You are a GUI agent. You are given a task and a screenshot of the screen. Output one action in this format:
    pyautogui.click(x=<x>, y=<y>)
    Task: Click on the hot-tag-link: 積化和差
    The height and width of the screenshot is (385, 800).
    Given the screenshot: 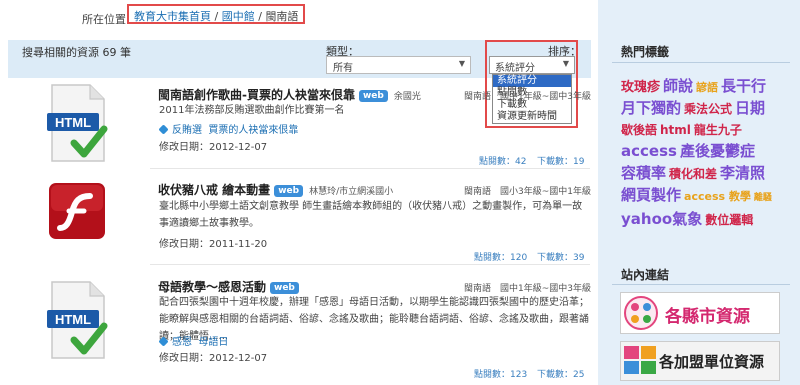 What is the action you would take?
    pyautogui.click(x=693, y=174)
    